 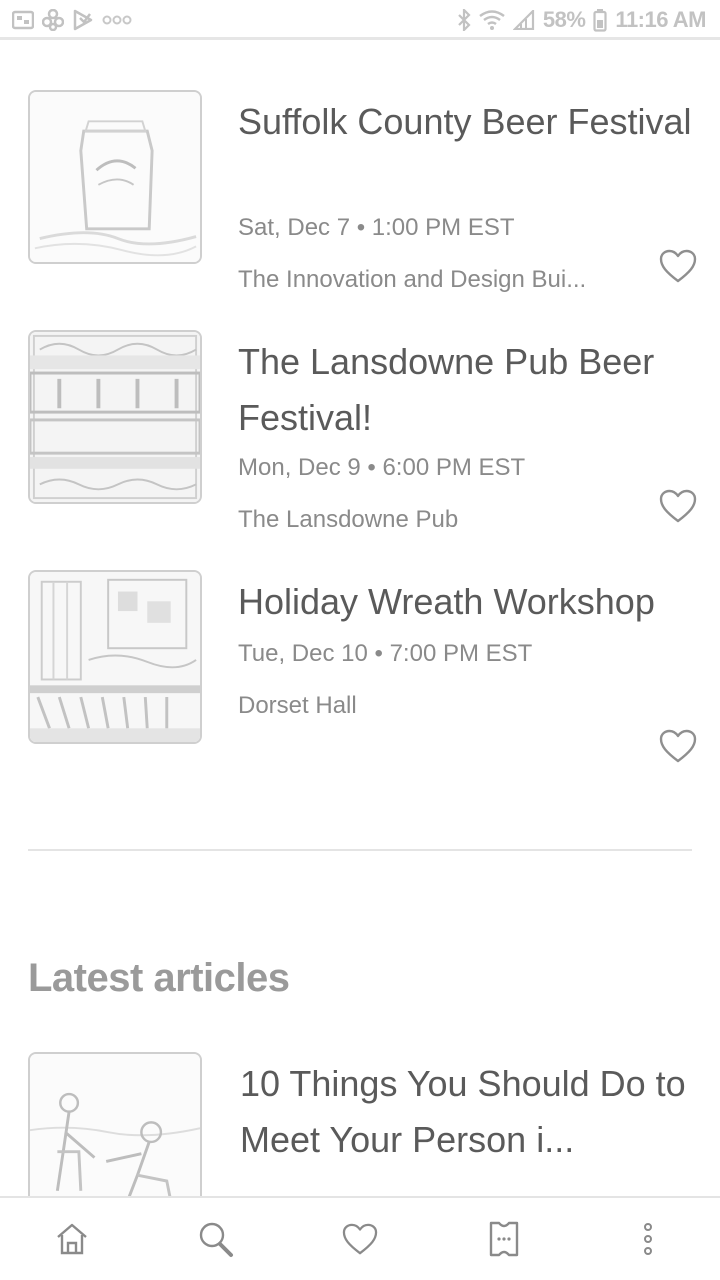 I want to click on more-notifications-icon, so click(x=117, y=20).